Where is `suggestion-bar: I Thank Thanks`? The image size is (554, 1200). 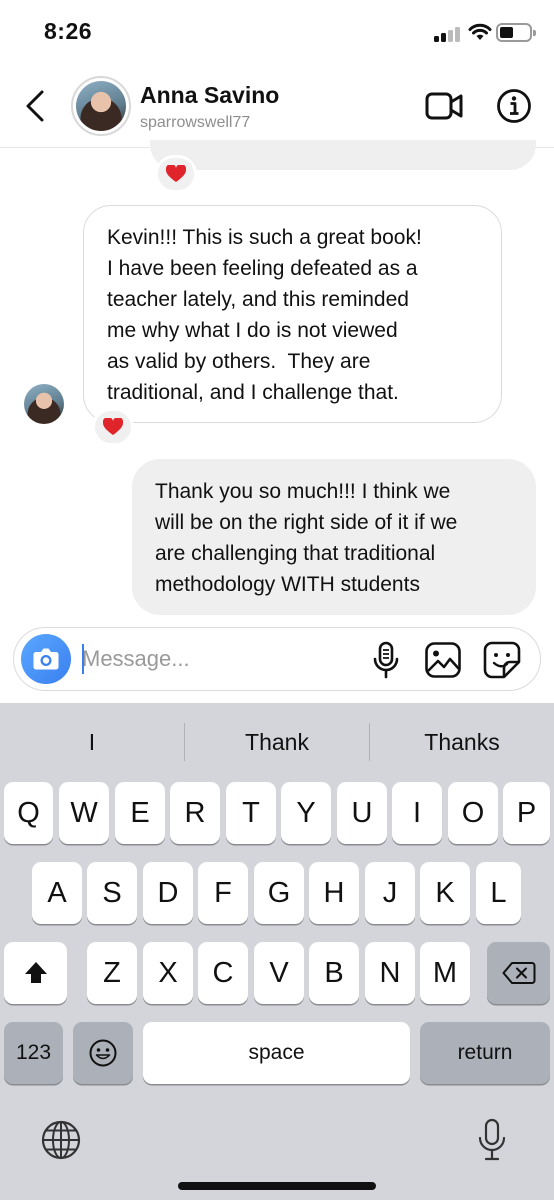
suggestion-bar: I Thank Thanks is located at coordinates (277, 742).